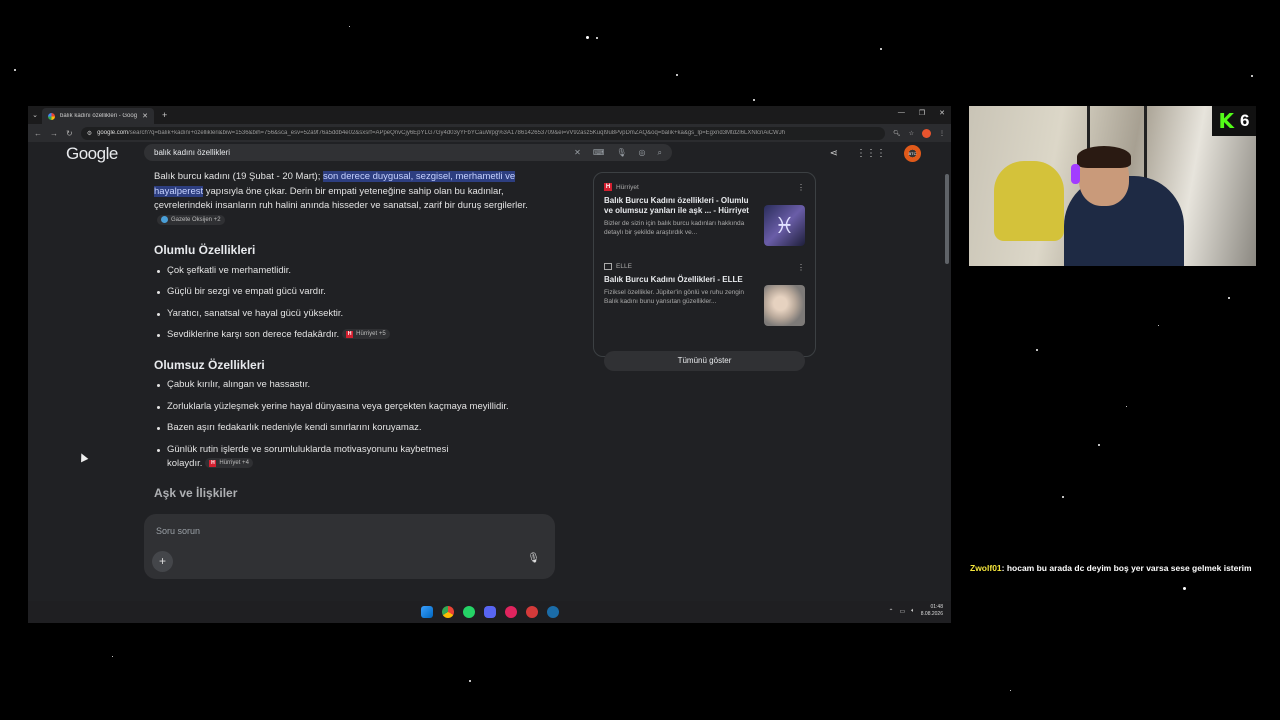  I want to click on window-controls: — ❐ ✕, so click(921, 113).